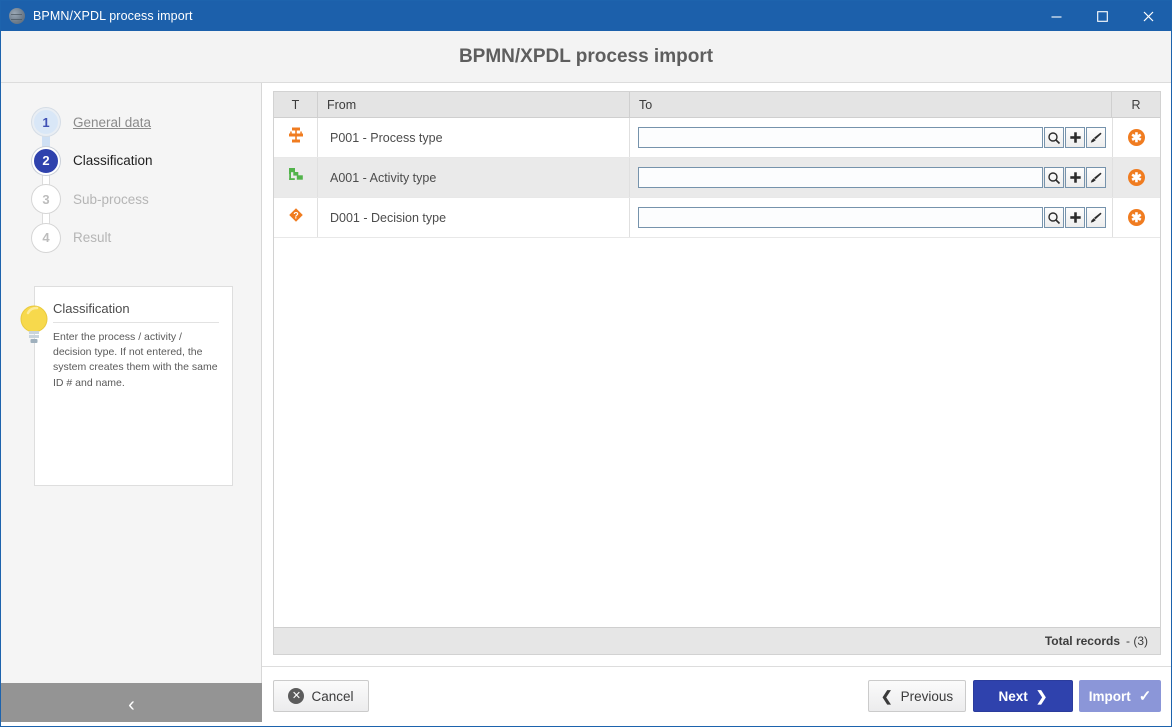 The height and width of the screenshot is (727, 1172). I want to click on table-row: ? D001 - Decision type ✱, so click(717, 218).